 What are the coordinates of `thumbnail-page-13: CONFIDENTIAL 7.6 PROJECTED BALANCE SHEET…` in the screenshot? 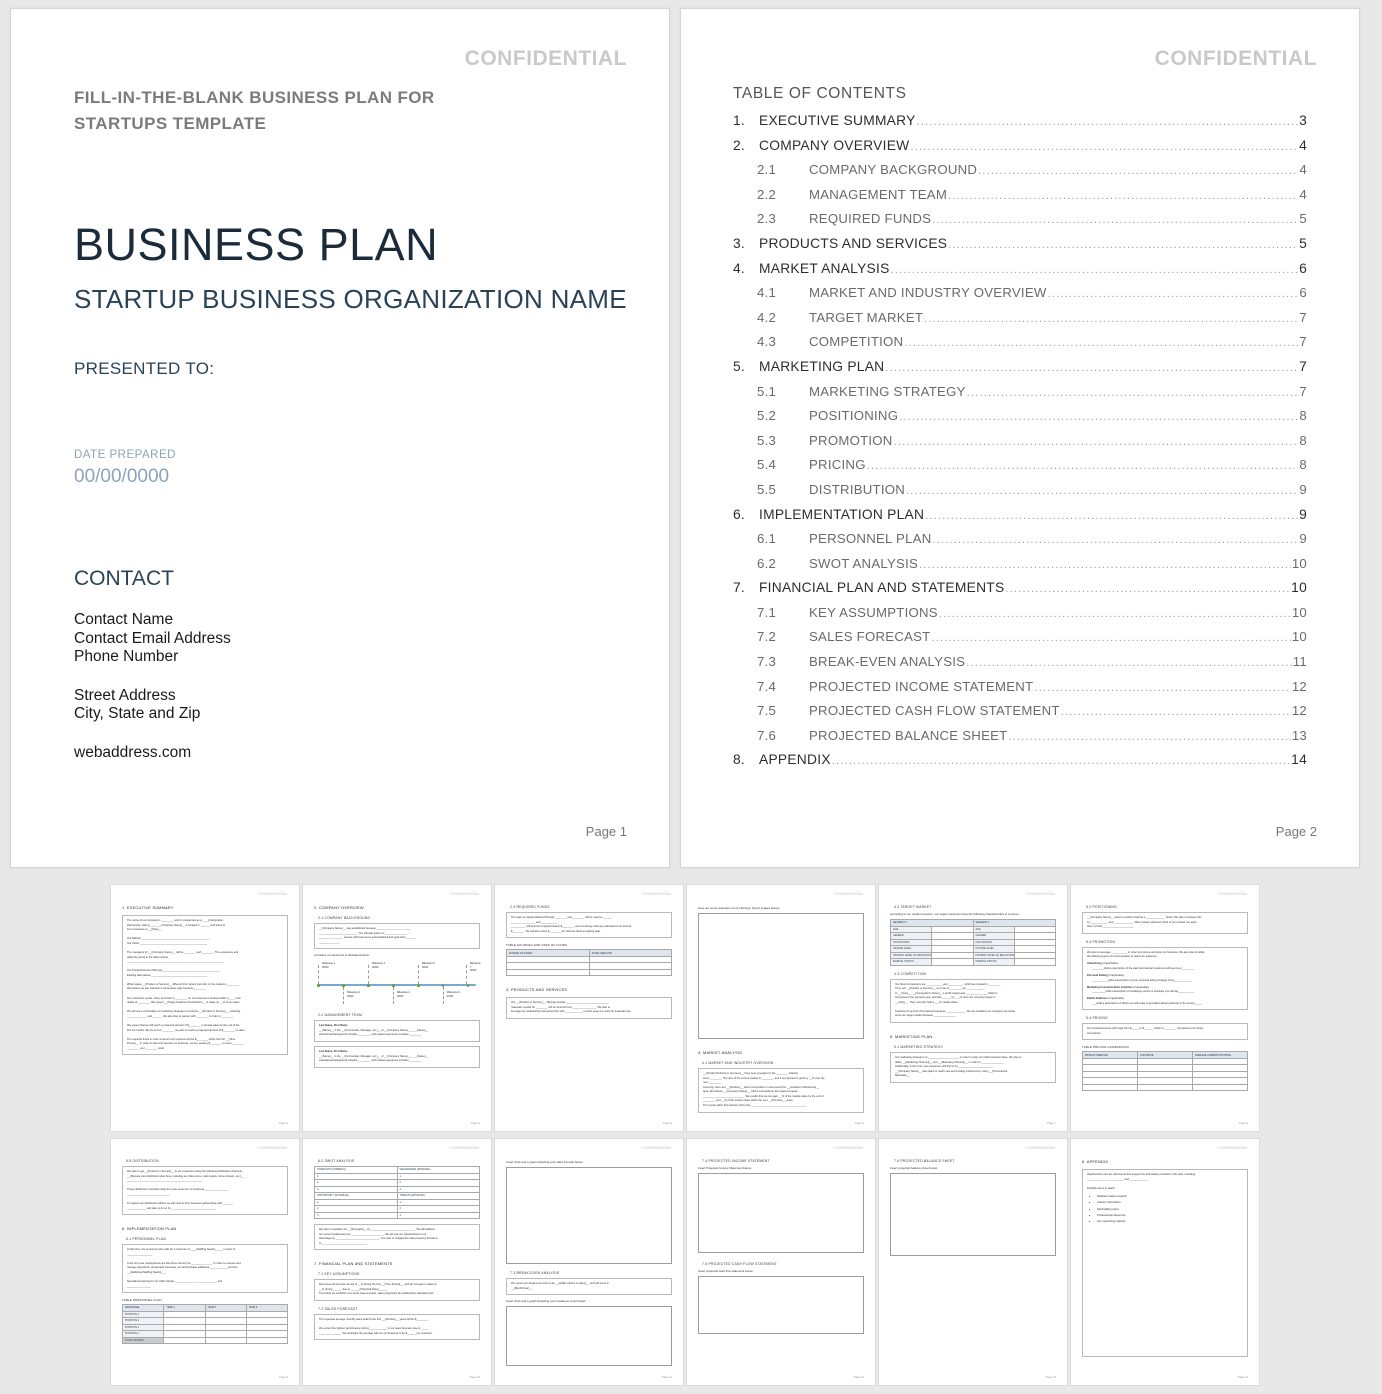 It's located at (973, 1262).